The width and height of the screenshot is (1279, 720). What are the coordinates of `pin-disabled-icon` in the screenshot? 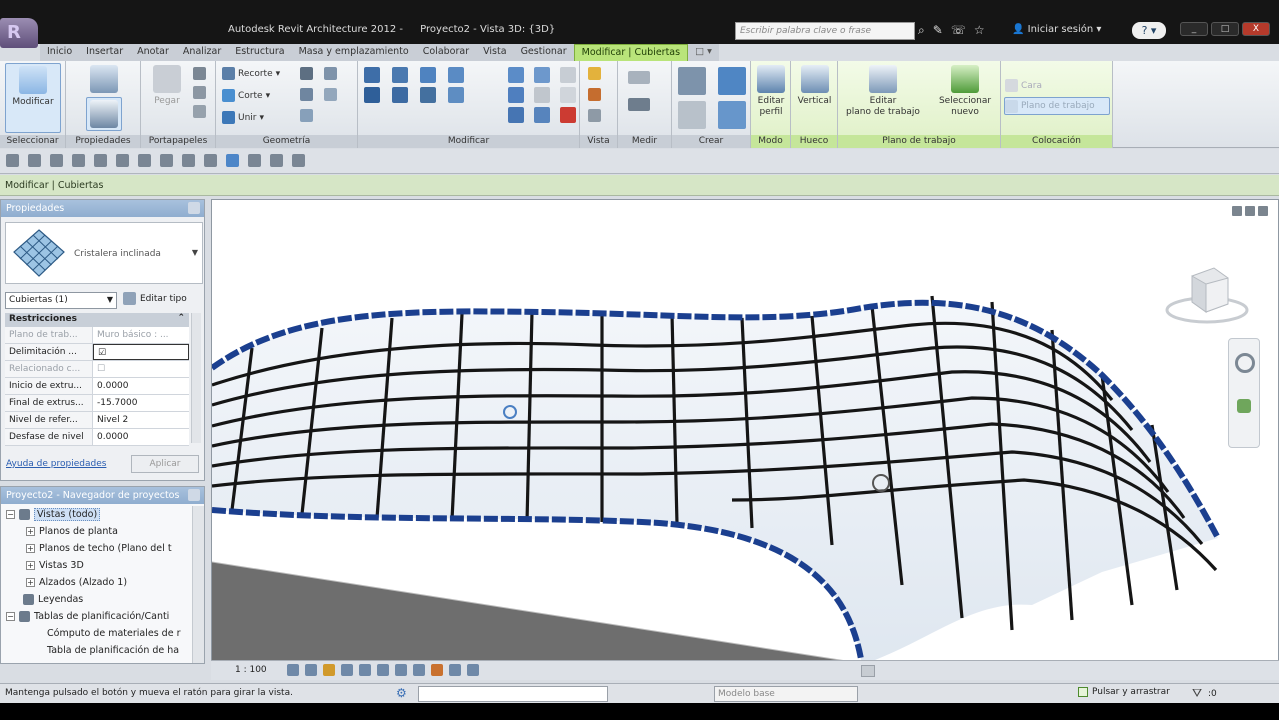 It's located at (568, 75).